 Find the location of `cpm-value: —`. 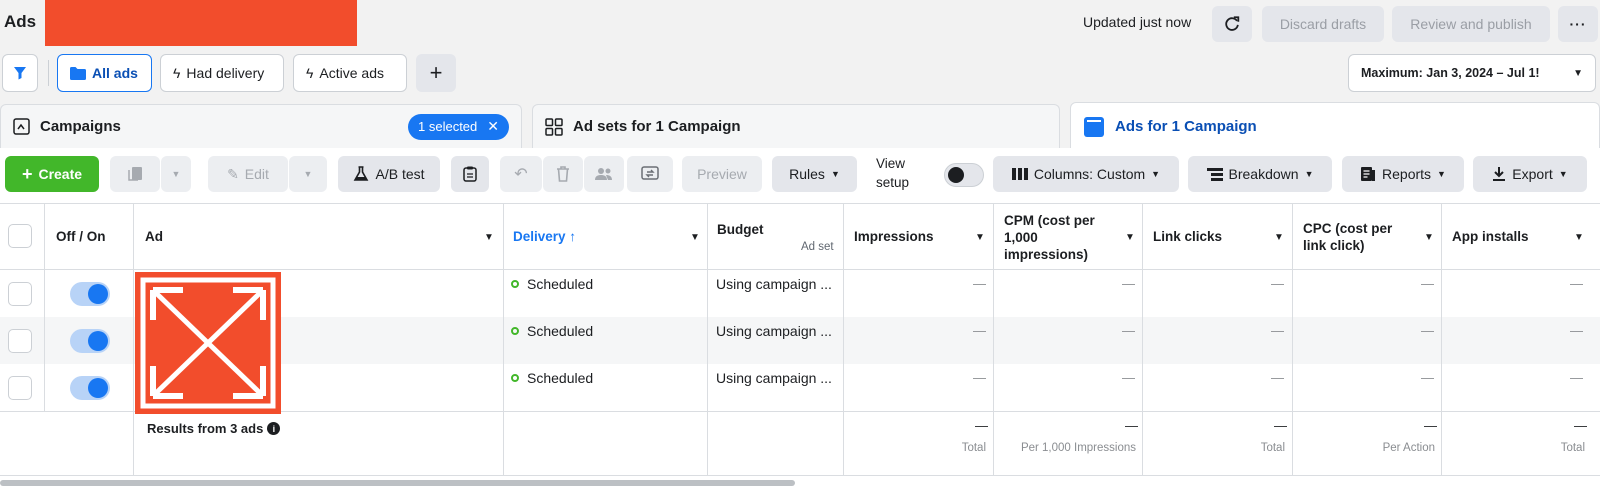

cpm-value: — is located at coordinates (1128, 330).